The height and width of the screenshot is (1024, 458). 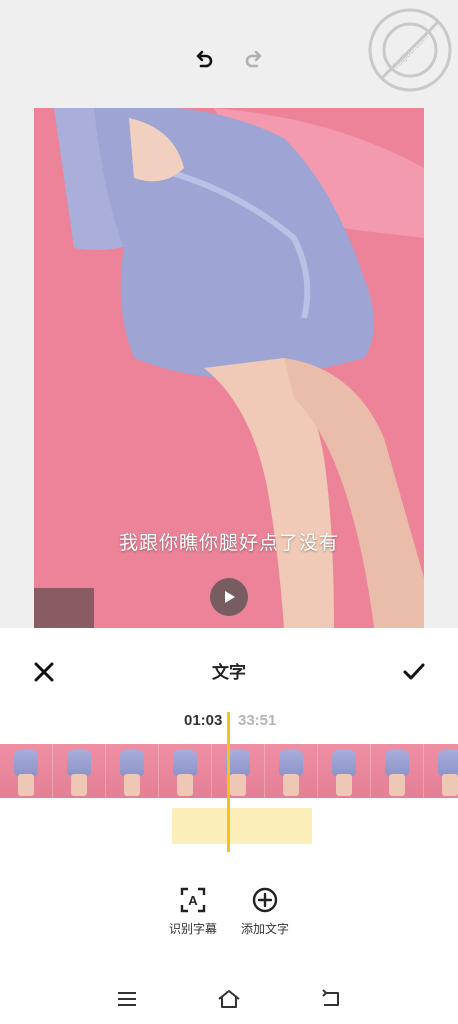 What do you see at coordinates (229, 541) in the screenshot?
I see `caption-text: 我跟你瞧你腿好点了没有` at bounding box center [229, 541].